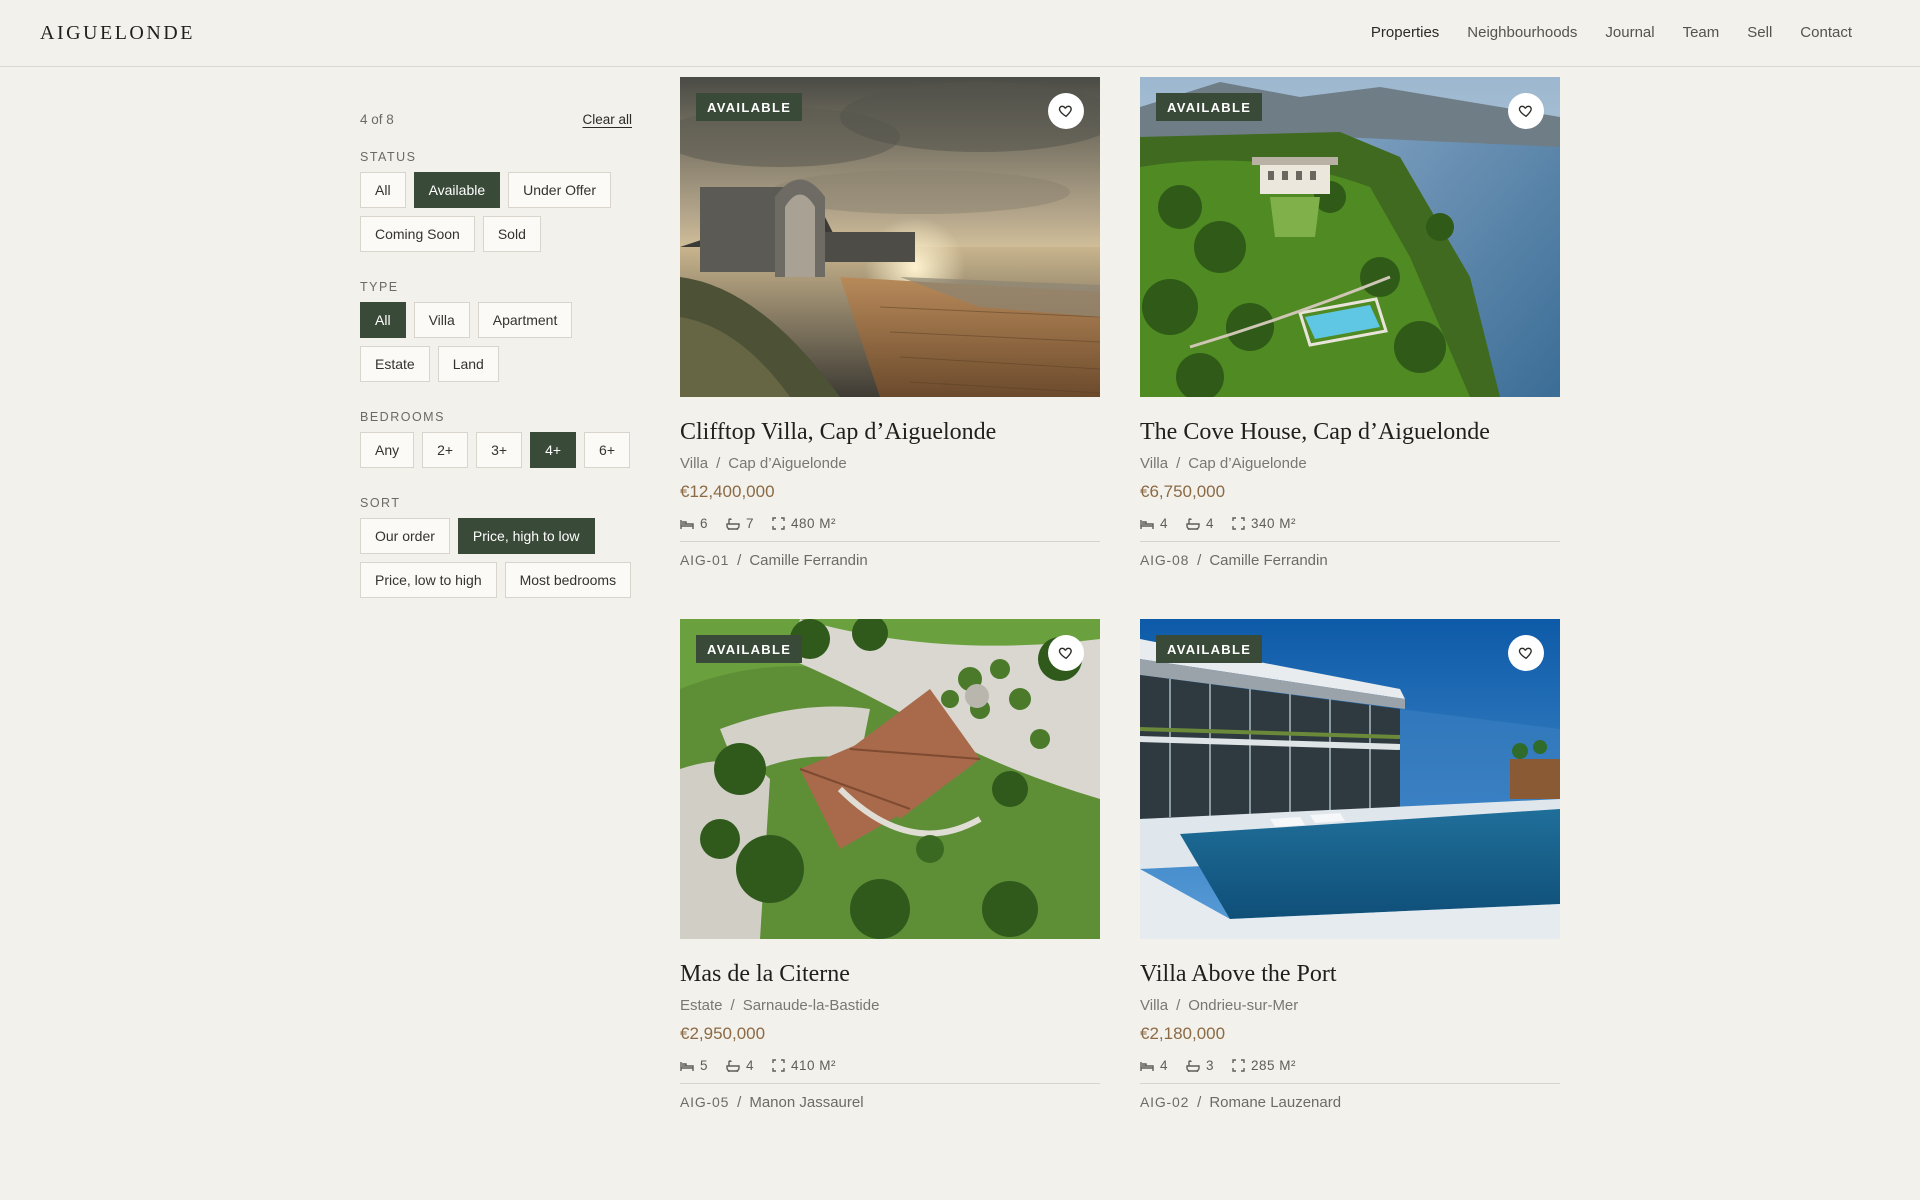  I want to click on listing-title: Mas de la Citerne, so click(890, 974).